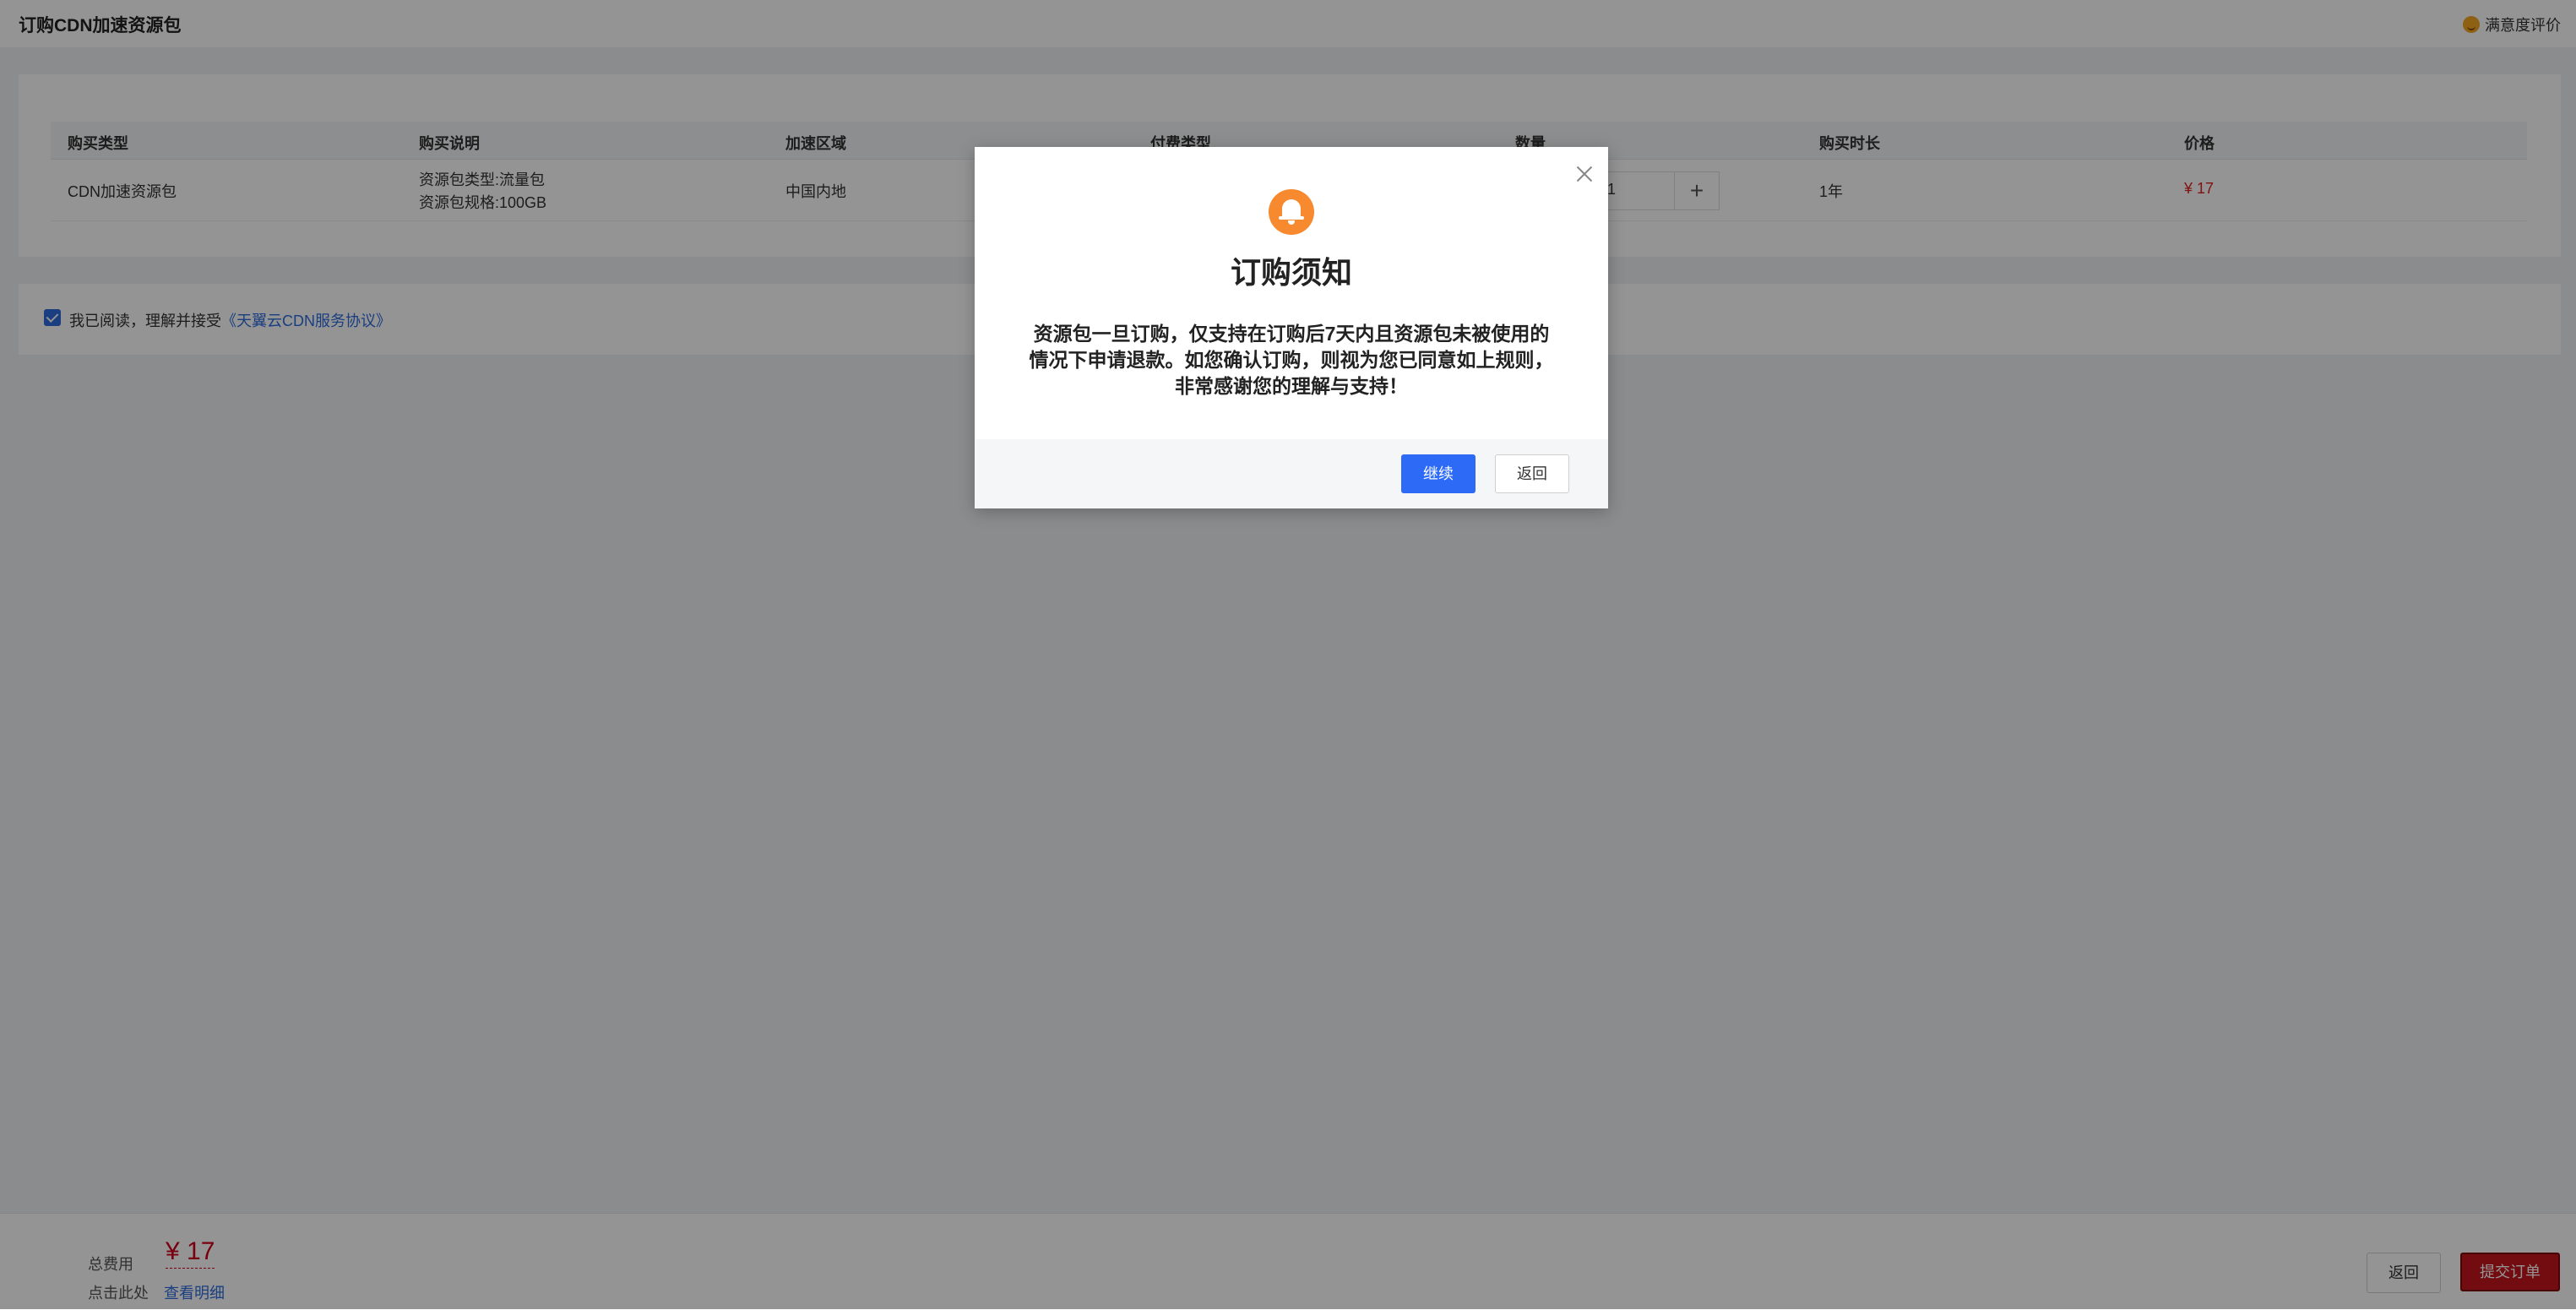 Image resolution: width=2576 pixels, height=1310 pixels. I want to click on modal-title: 订购须知, so click(1291, 272).